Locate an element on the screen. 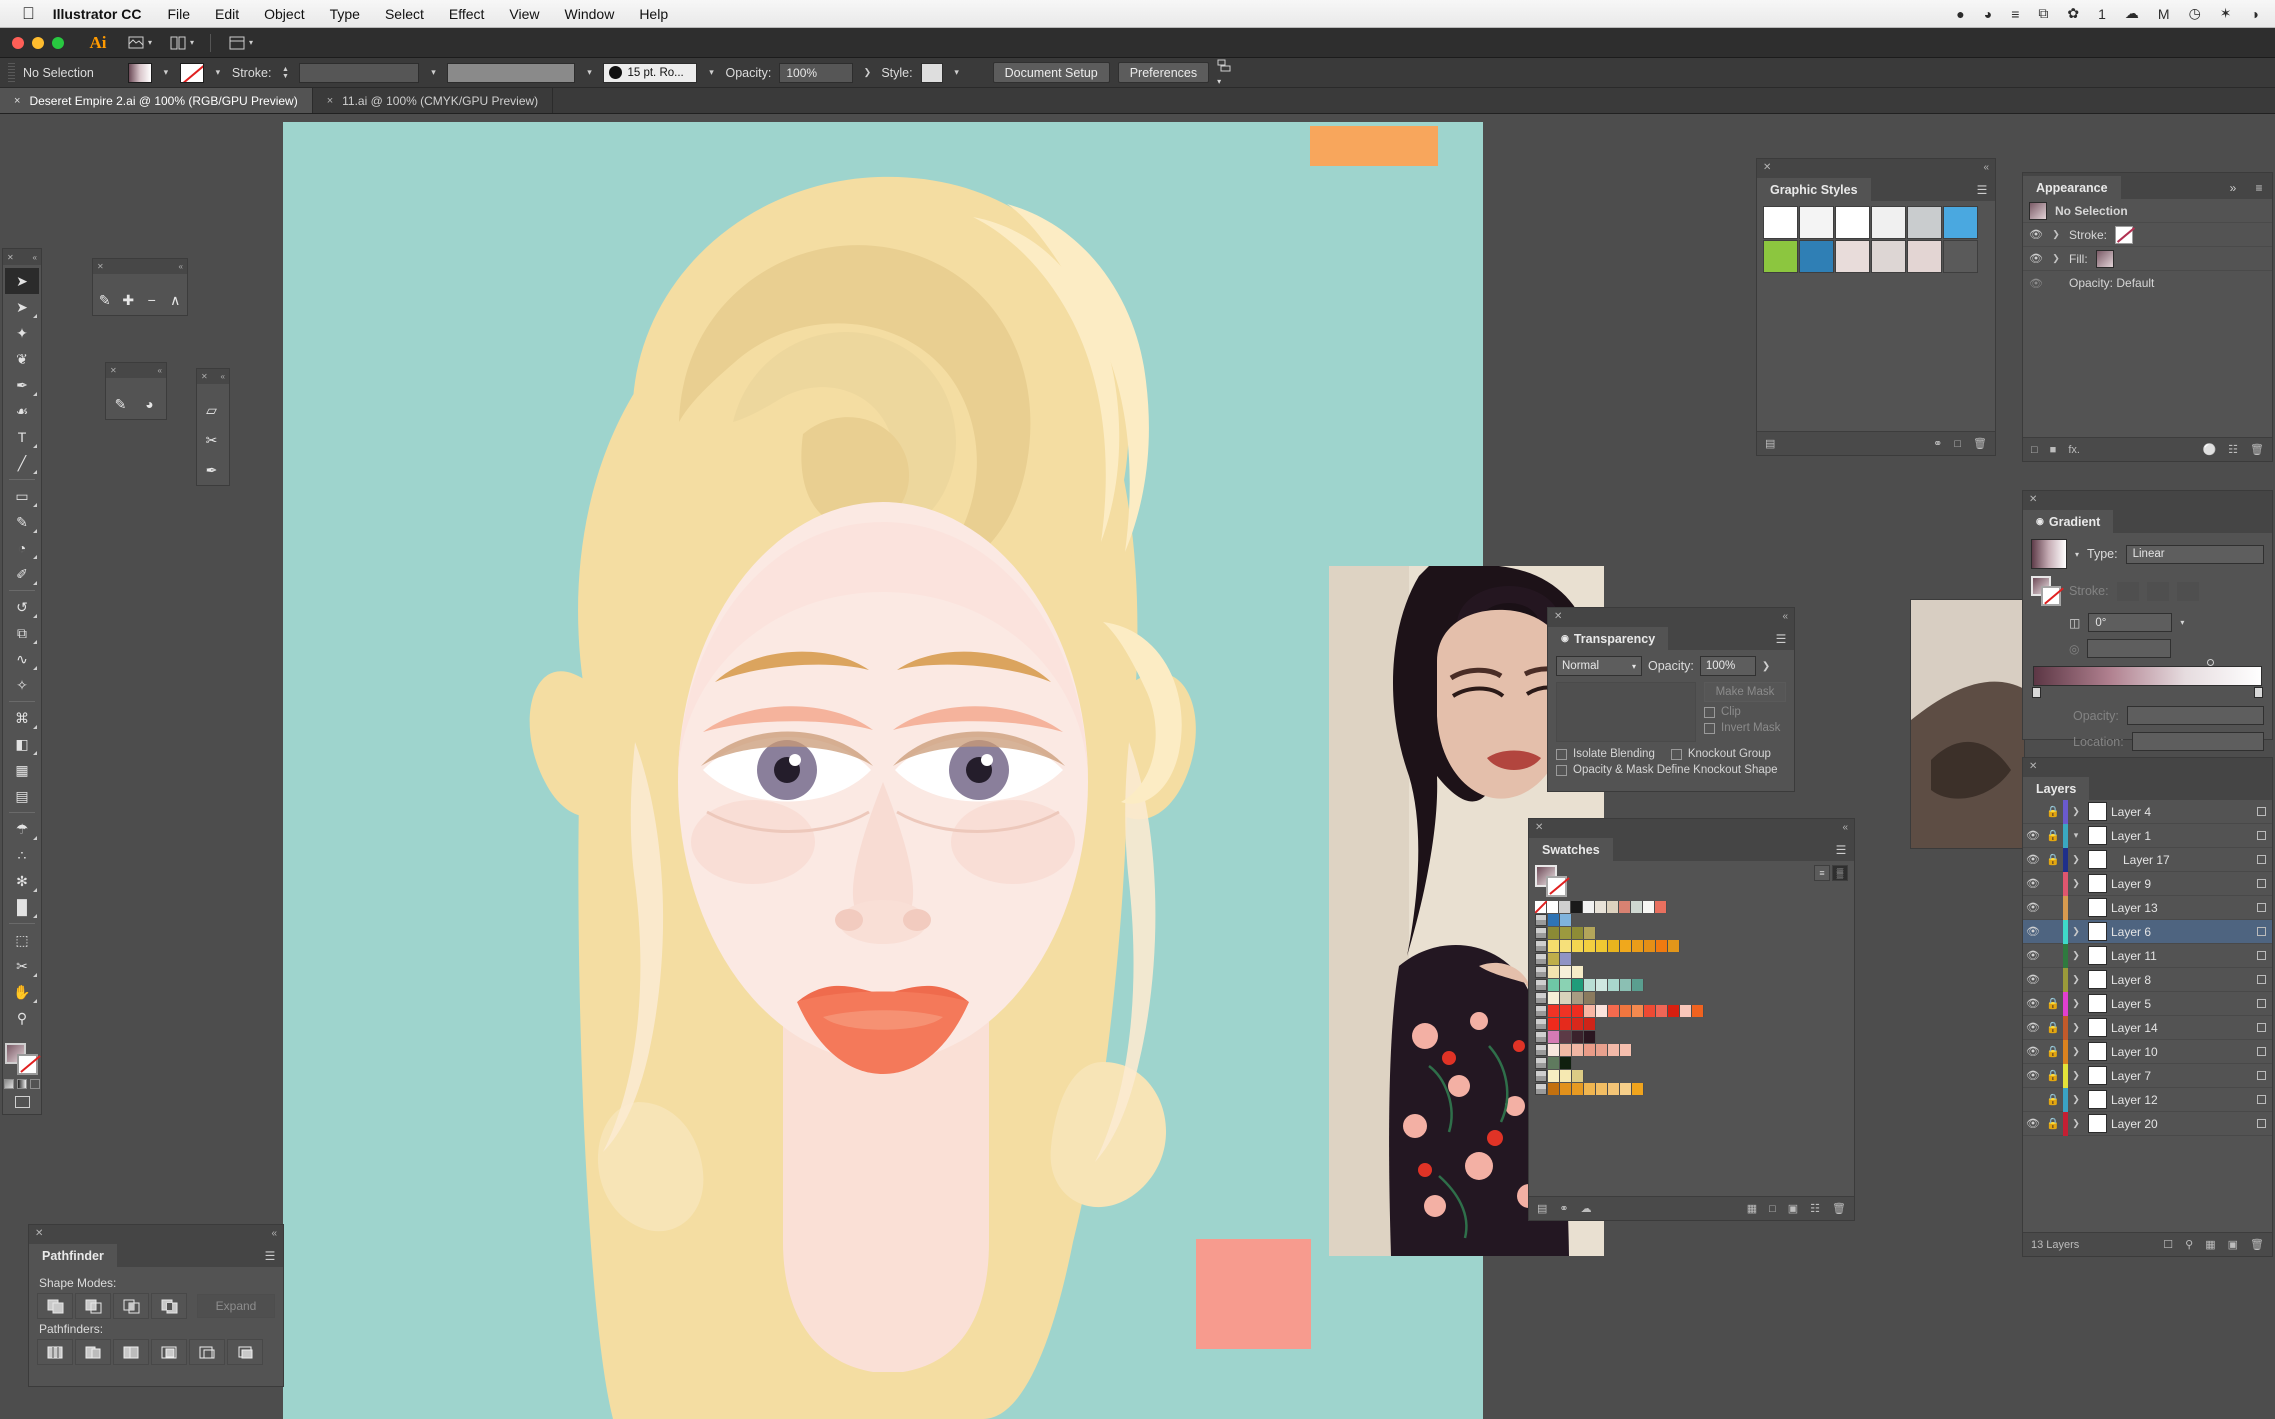 This screenshot has width=2275, height=1419. minus-front-button is located at coordinates (93, 1306).